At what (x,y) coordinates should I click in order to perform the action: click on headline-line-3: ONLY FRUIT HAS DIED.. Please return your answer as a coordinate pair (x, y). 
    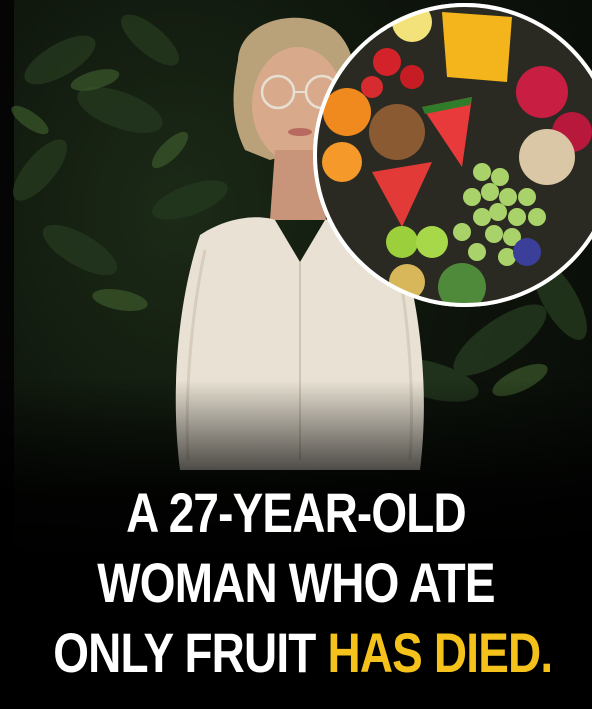
    Looking at the image, I should click on (303, 653).